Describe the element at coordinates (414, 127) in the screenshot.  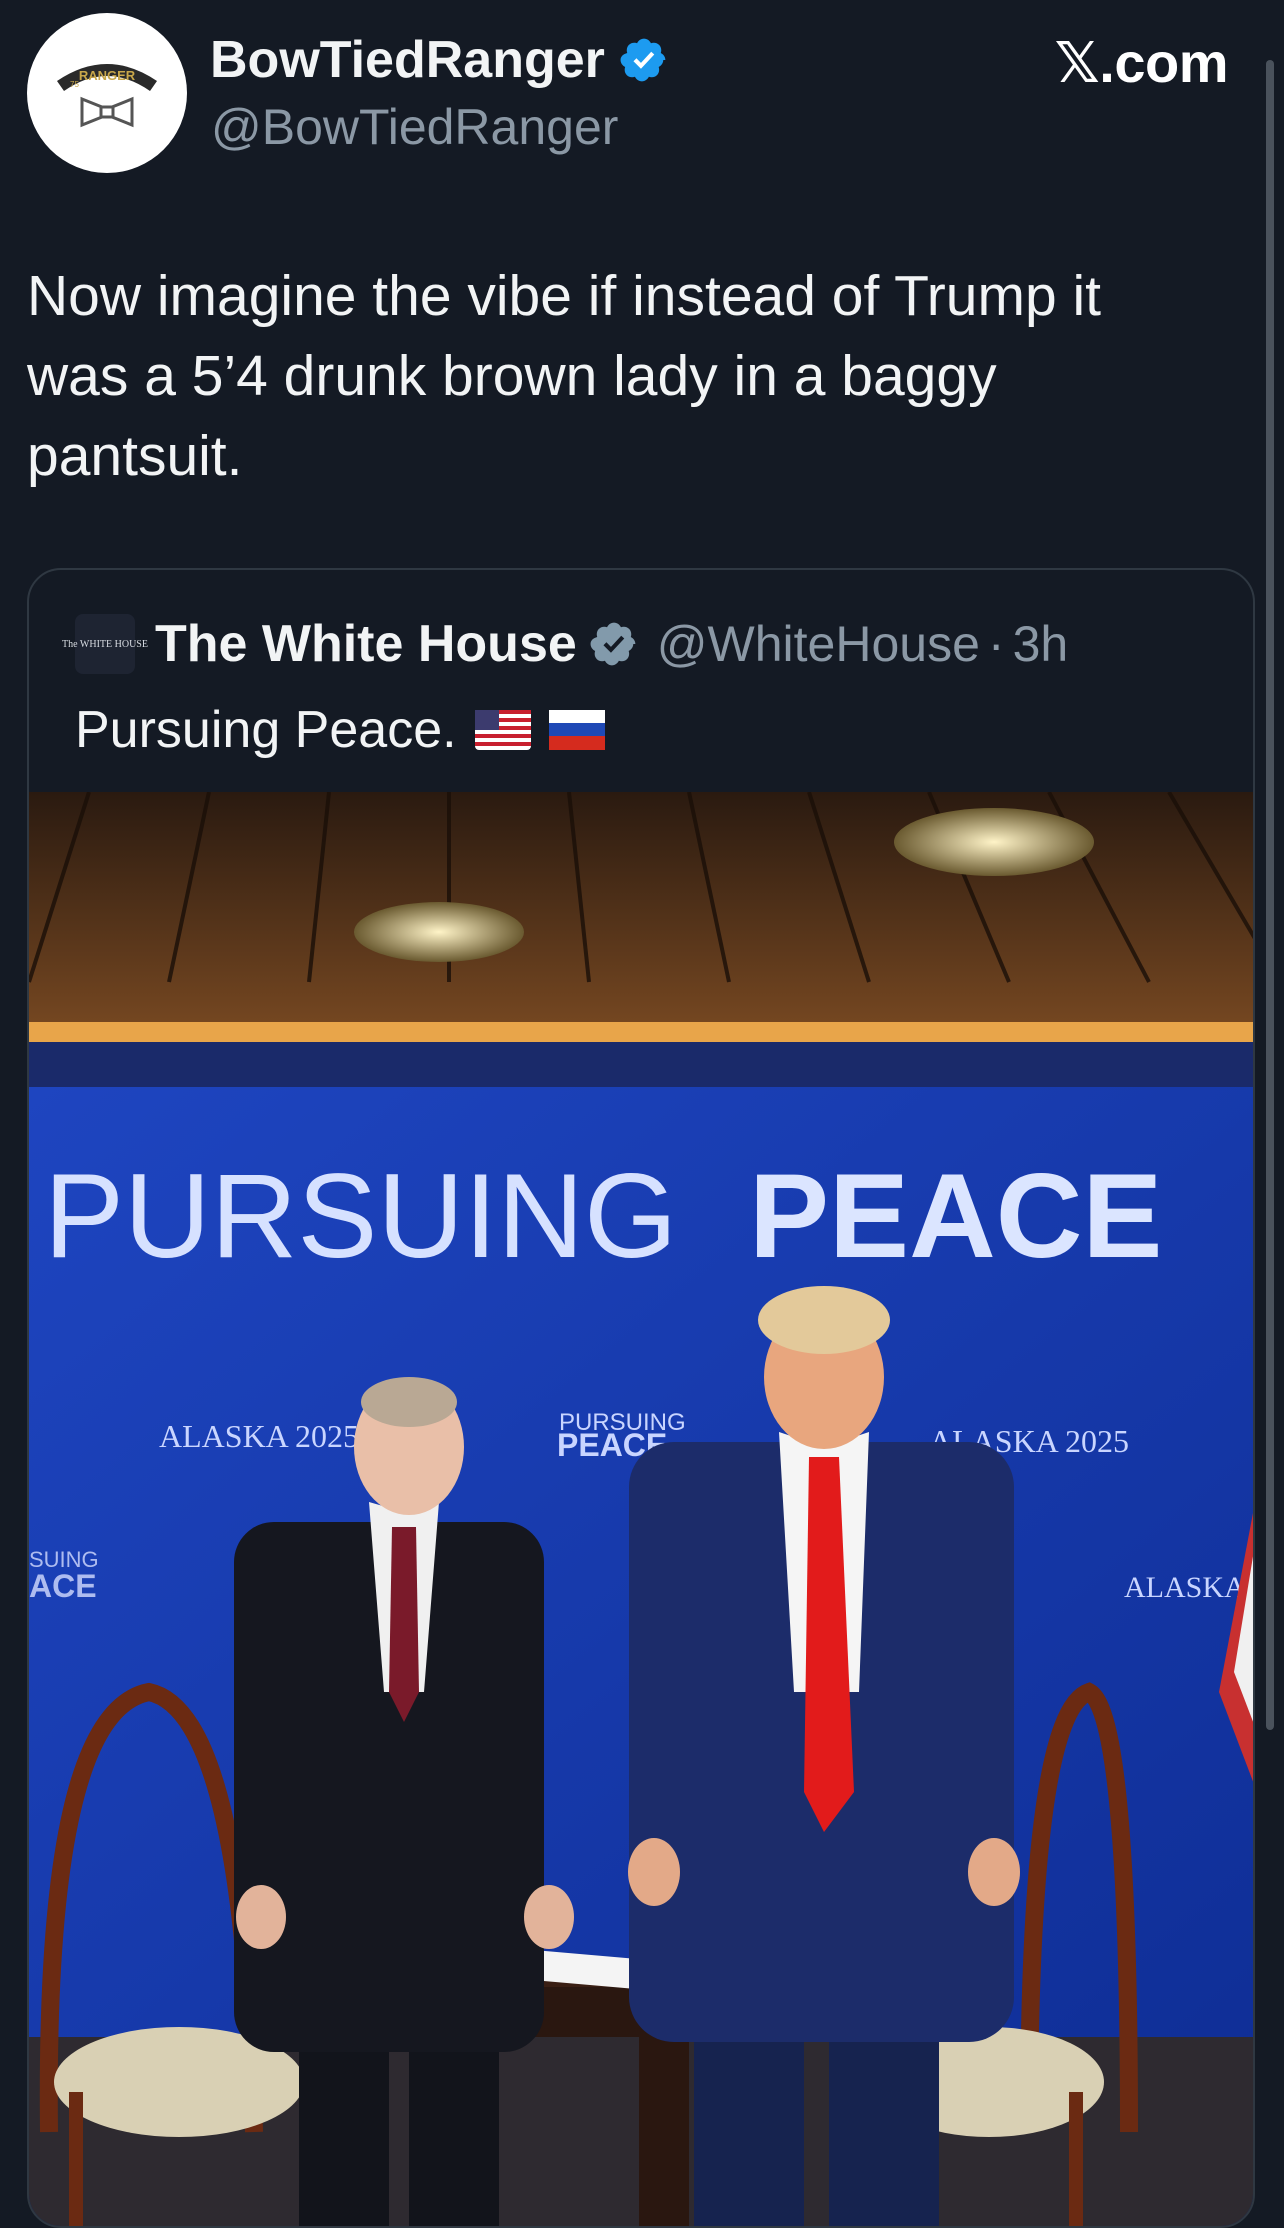
I see `author-handle: @BowTiedRanger` at that location.